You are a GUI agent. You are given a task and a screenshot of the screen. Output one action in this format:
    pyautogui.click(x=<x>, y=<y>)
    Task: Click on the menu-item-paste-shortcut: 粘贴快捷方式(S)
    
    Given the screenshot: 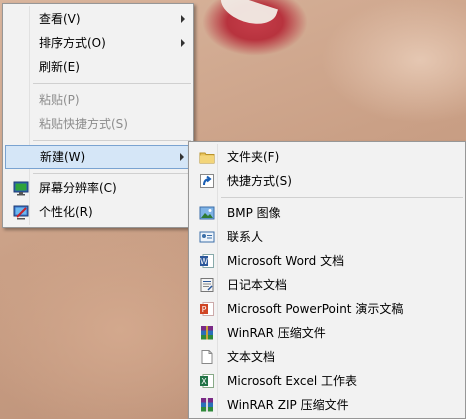 What is the action you would take?
    pyautogui.click(x=98, y=124)
    